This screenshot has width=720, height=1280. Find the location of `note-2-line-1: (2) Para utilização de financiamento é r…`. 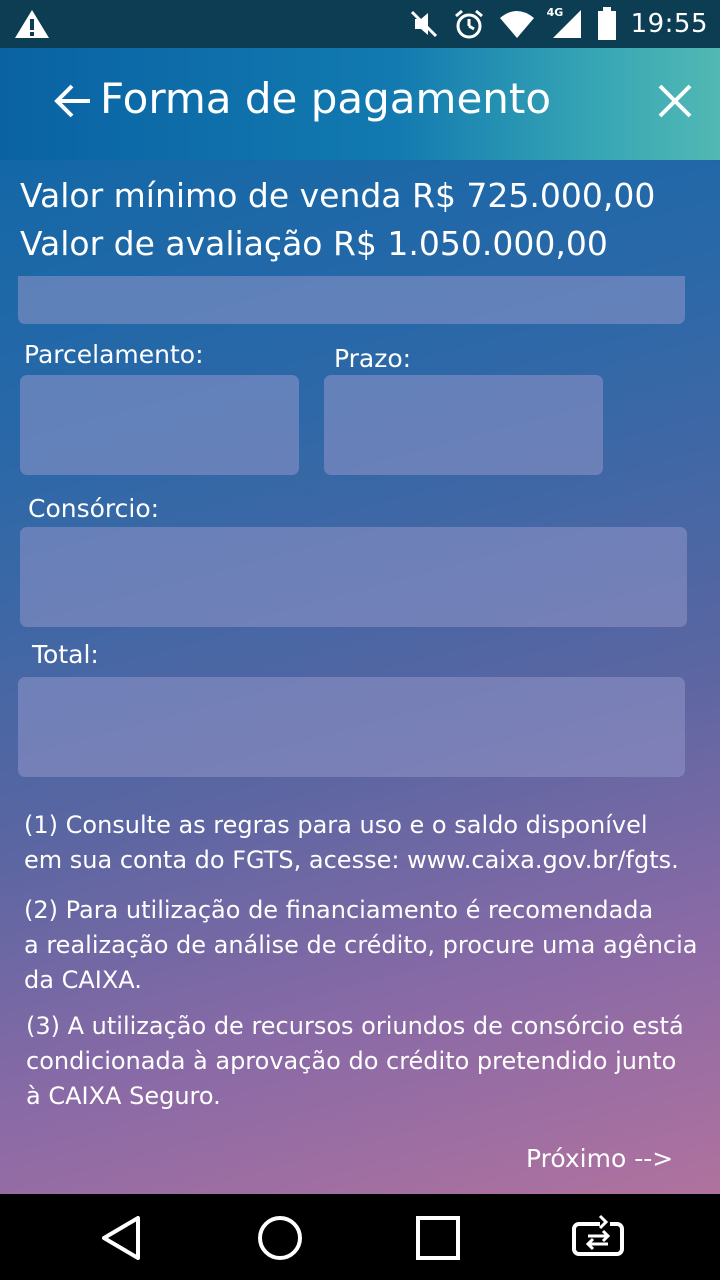

note-2-line-1: (2) Para utilização de financiamento é r… is located at coordinates (339, 910).